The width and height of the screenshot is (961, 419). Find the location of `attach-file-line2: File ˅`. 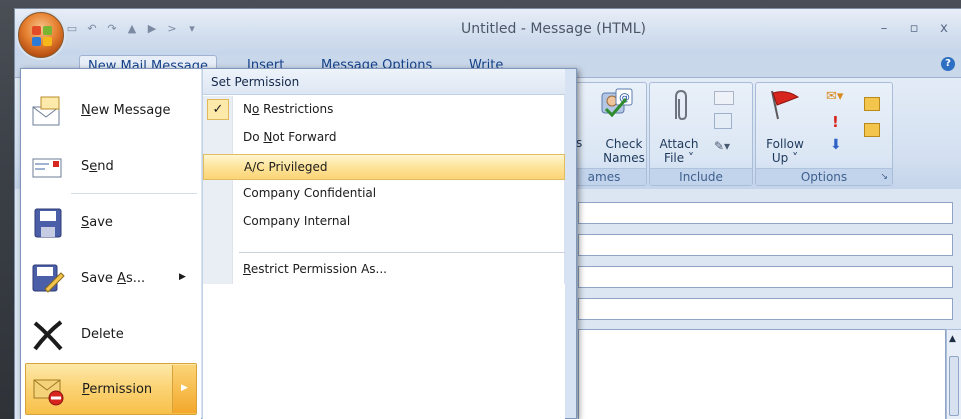

attach-file-line2: File ˅ is located at coordinates (679, 158).